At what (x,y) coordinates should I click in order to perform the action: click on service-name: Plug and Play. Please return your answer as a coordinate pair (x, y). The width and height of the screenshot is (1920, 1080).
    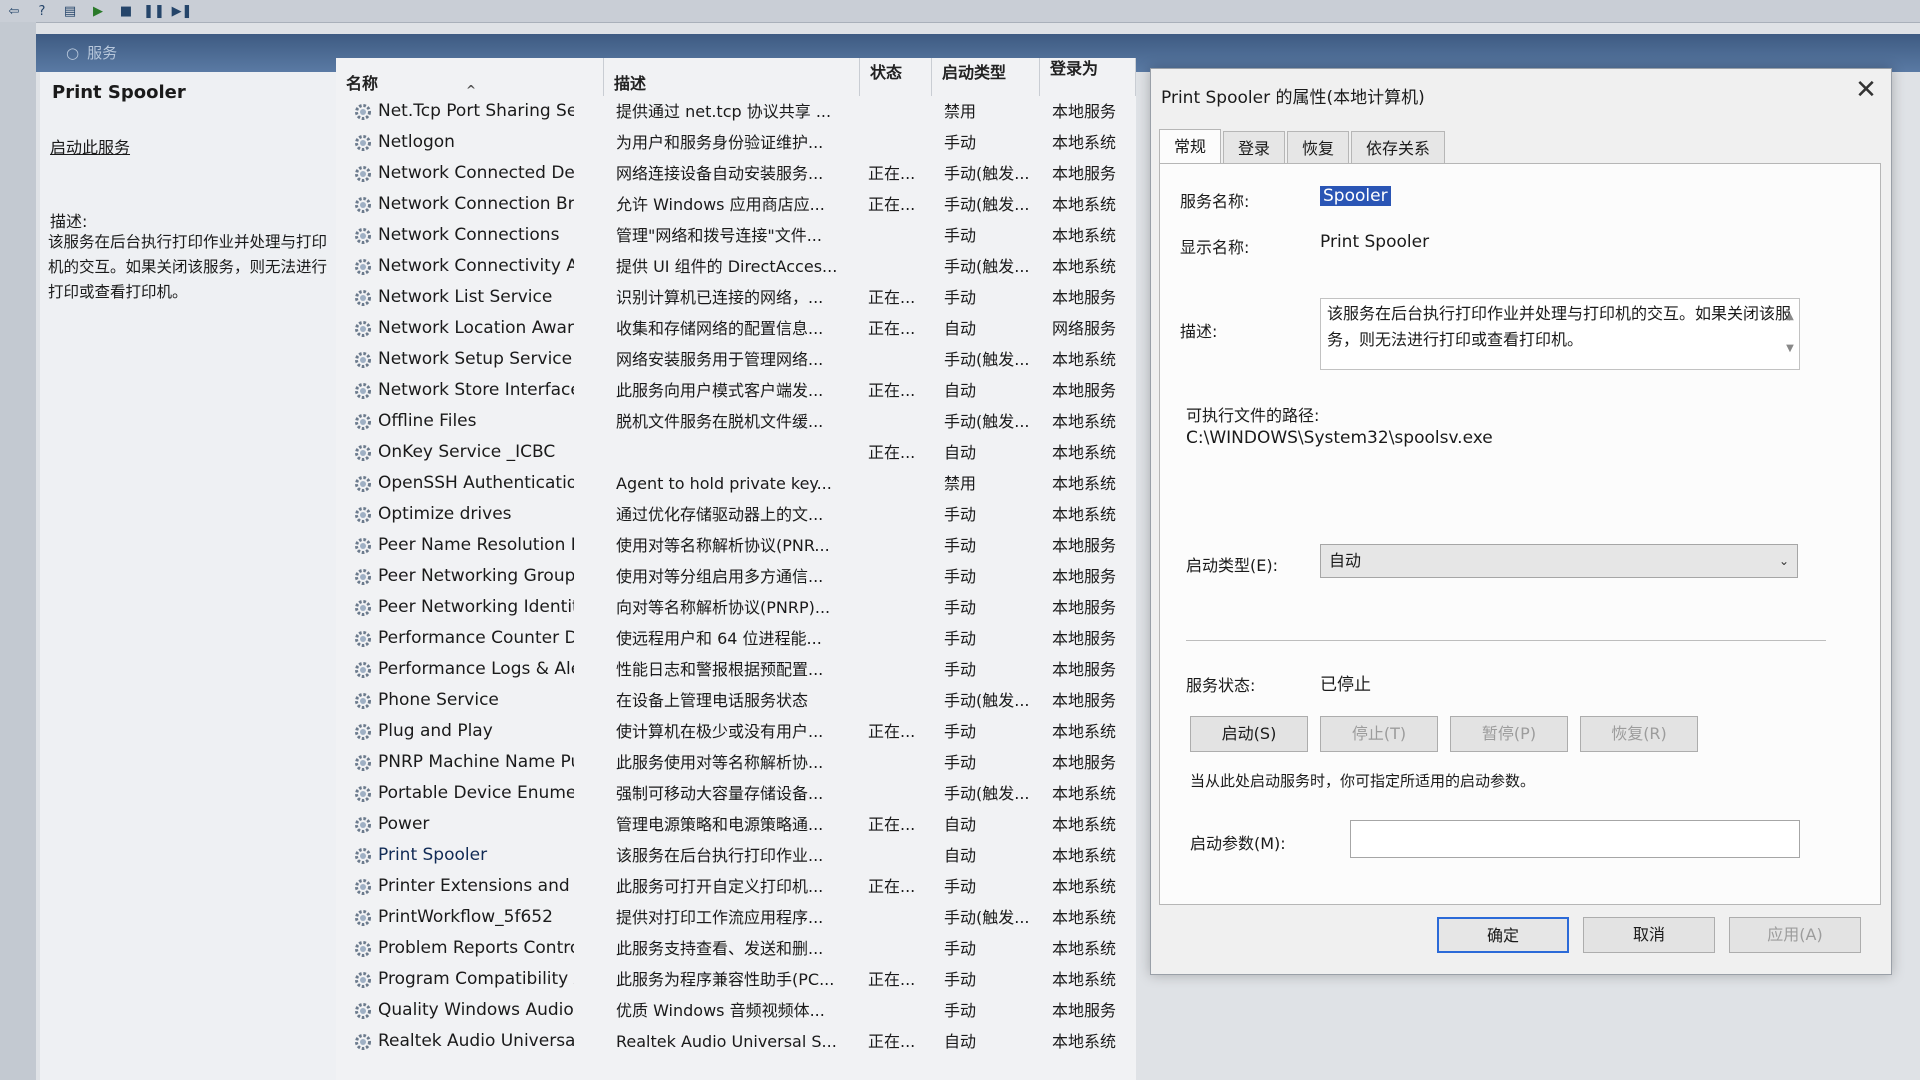
    Looking at the image, I should click on (435, 731).